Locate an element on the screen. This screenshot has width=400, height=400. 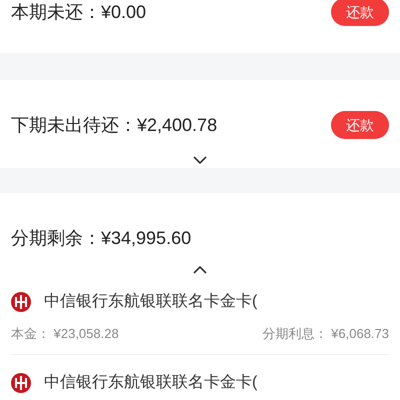
balance-text: 分期剩余：¥34,995.60 is located at coordinates (101, 238).